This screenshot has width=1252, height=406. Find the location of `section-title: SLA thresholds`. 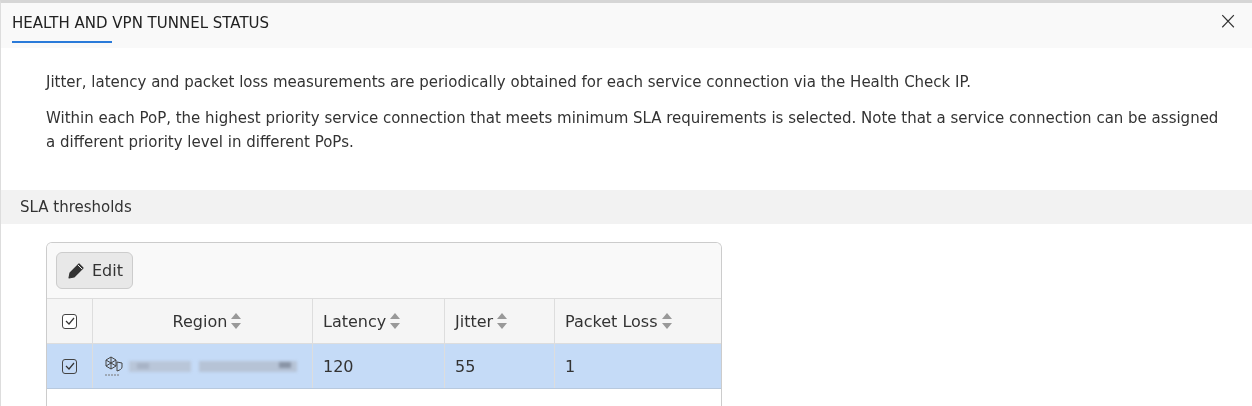

section-title: SLA thresholds is located at coordinates (76, 207).